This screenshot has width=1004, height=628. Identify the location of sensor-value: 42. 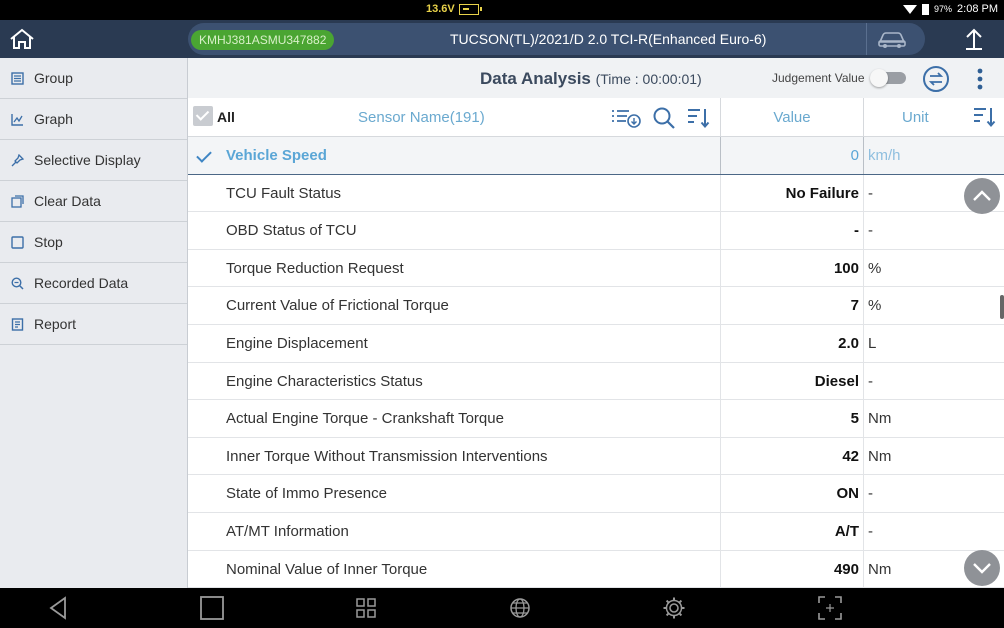
(791, 456).